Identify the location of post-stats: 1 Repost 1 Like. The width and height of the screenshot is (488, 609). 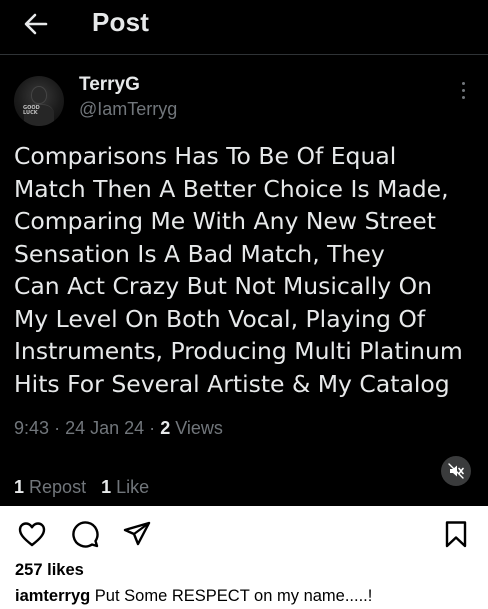
(81, 487).